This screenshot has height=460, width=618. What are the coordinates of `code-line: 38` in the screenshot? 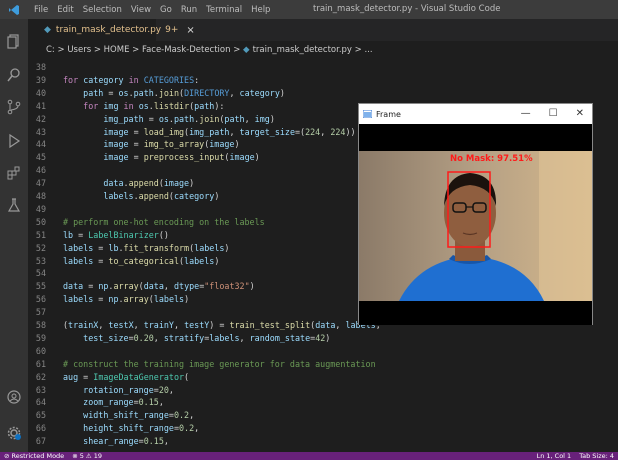 It's located at (45, 68).